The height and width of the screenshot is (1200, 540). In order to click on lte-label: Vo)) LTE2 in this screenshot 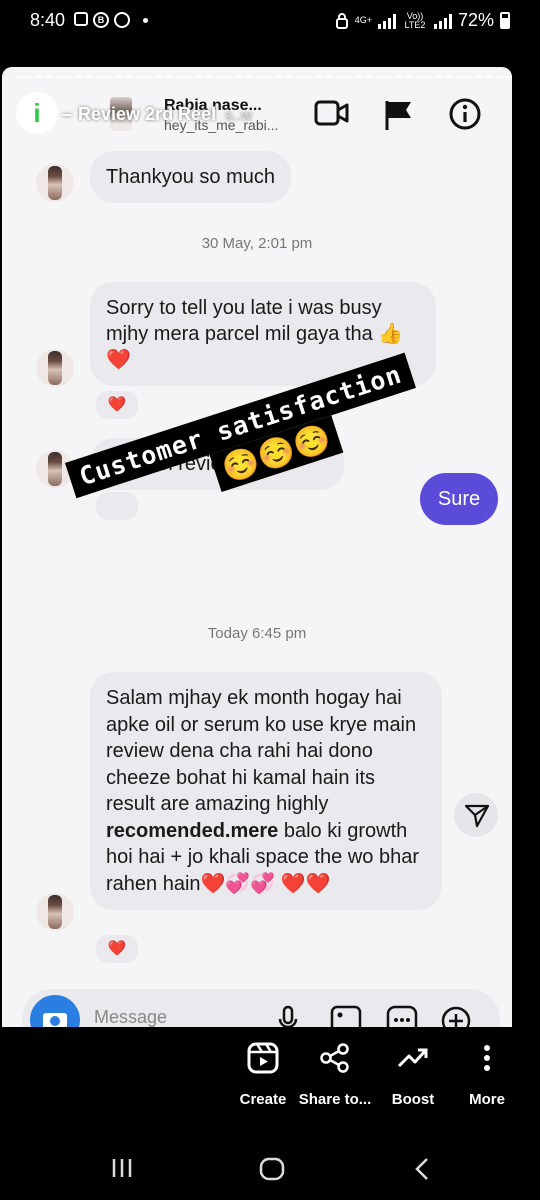, I will do `click(415, 20)`.